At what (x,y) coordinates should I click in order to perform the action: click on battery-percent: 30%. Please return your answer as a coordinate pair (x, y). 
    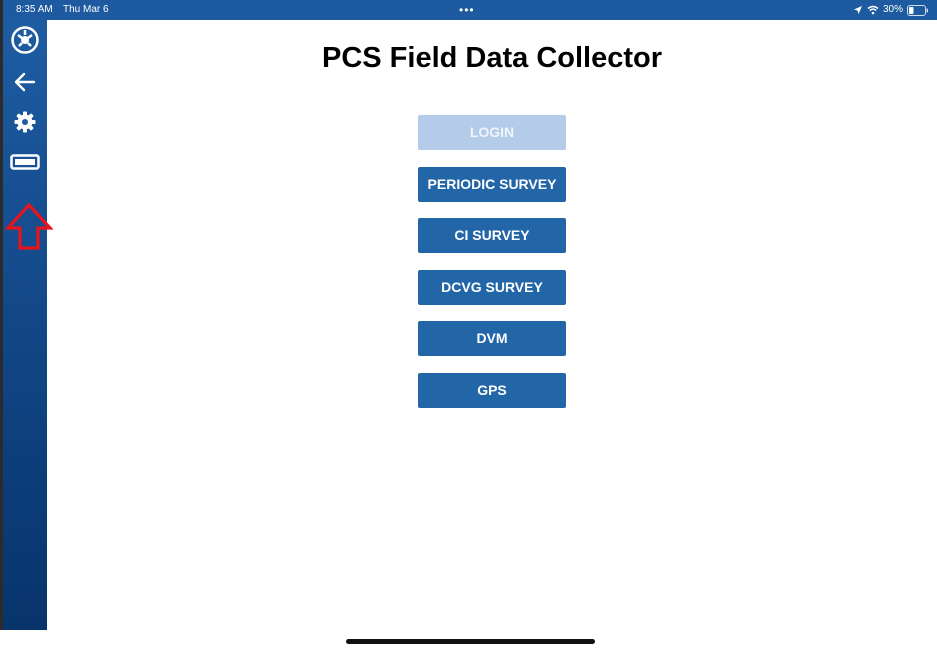
    Looking at the image, I should click on (892, 9).